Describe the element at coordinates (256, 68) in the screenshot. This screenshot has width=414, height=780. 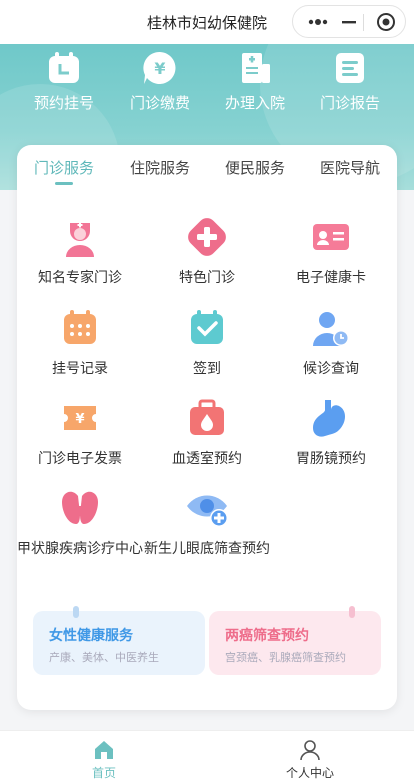
I see `admission-document-icon` at that location.